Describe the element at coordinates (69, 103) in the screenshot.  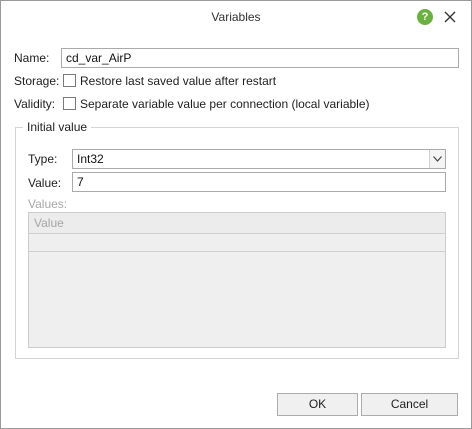
I see `validity-checkbox` at that location.